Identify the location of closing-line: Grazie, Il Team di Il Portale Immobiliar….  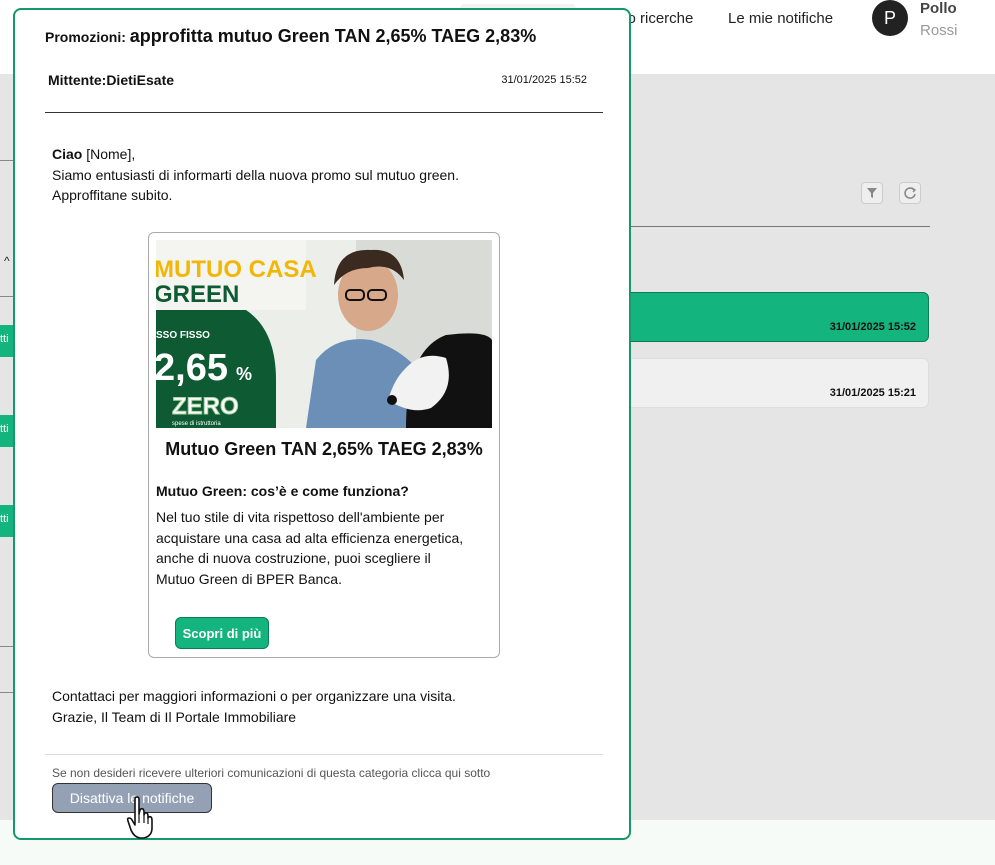
(174, 717).